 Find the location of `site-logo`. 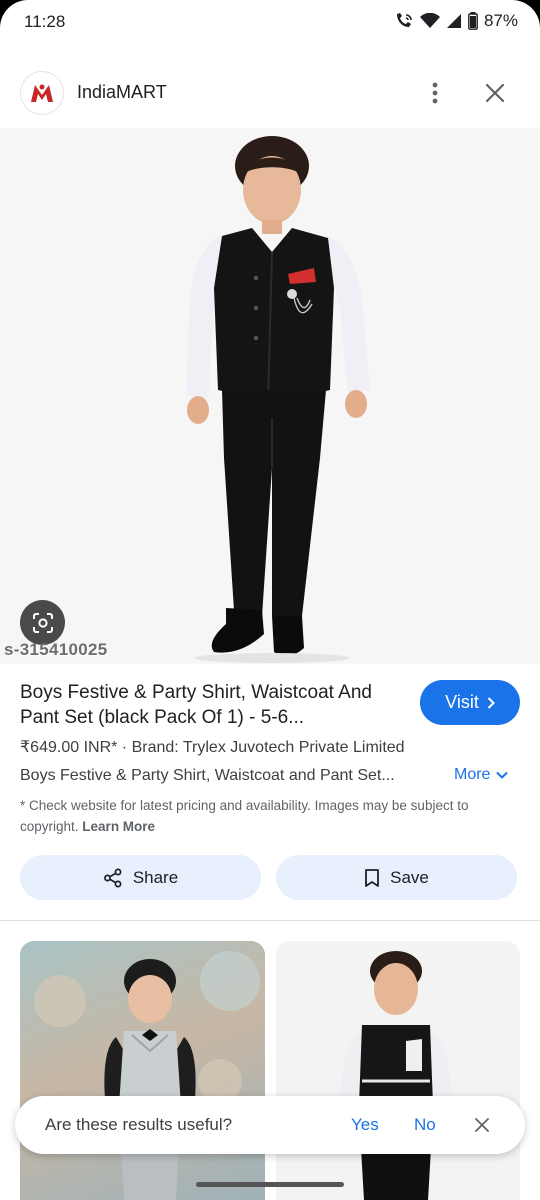

site-logo is located at coordinates (42, 93).